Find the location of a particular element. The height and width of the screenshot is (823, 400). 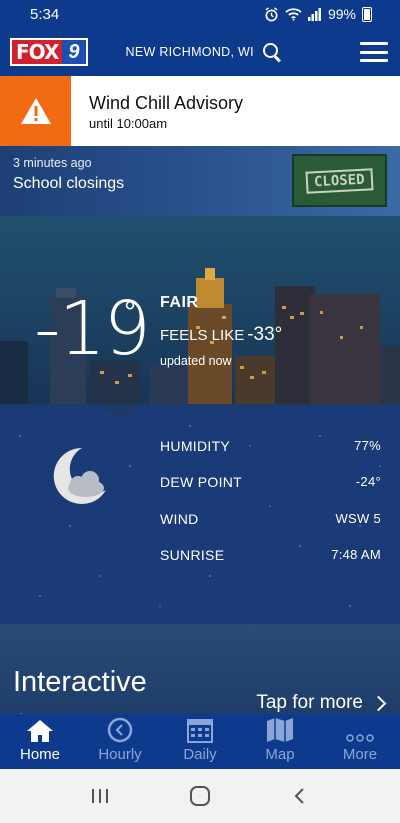

interactive-title: Interactive is located at coordinates (80, 682).